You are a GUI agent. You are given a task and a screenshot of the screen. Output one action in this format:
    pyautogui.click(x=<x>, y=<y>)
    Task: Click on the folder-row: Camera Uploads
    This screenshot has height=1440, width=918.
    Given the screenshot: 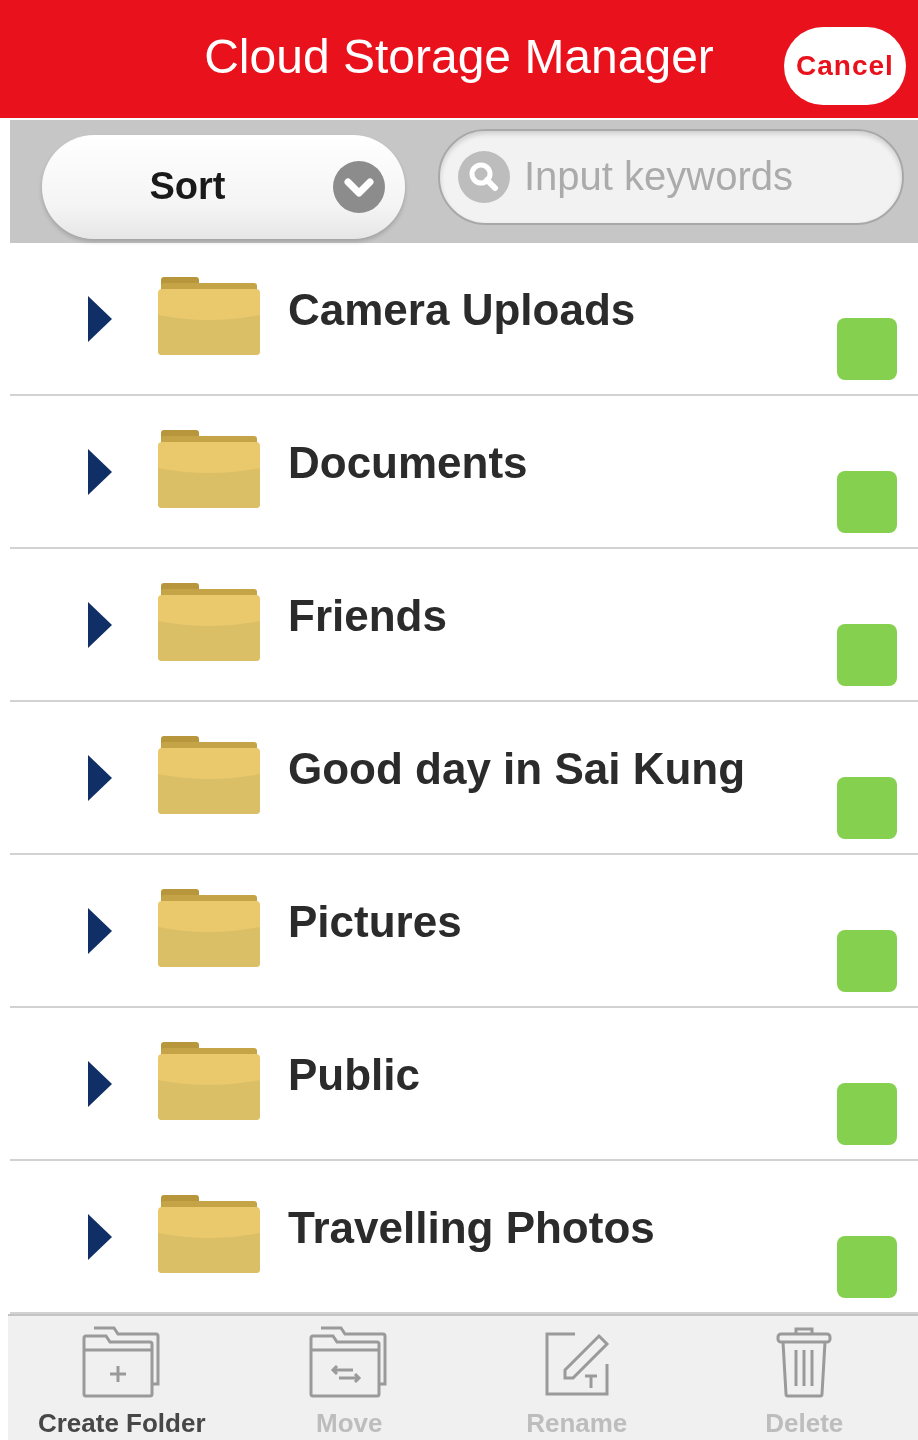 What is the action you would take?
    pyautogui.click(x=464, y=319)
    